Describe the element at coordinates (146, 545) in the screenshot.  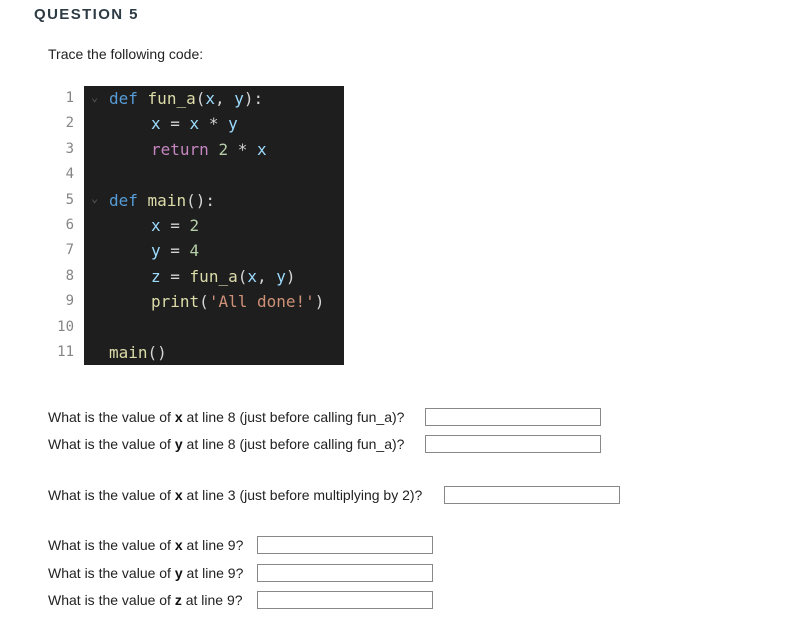
I see `question-4-text: What is the value of x at line 9?` at that location.